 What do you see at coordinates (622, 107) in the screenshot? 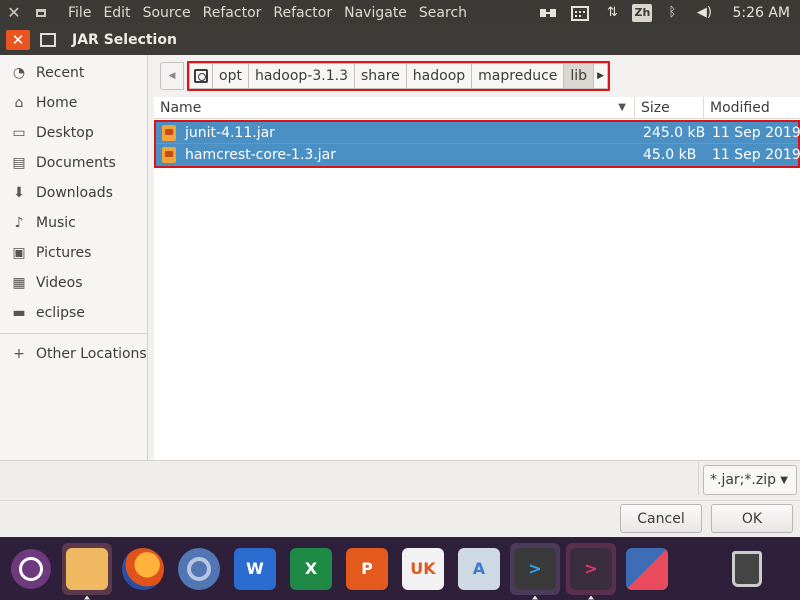
I see `sort-descending-icon: ▼` at bounding box center [622, 107].